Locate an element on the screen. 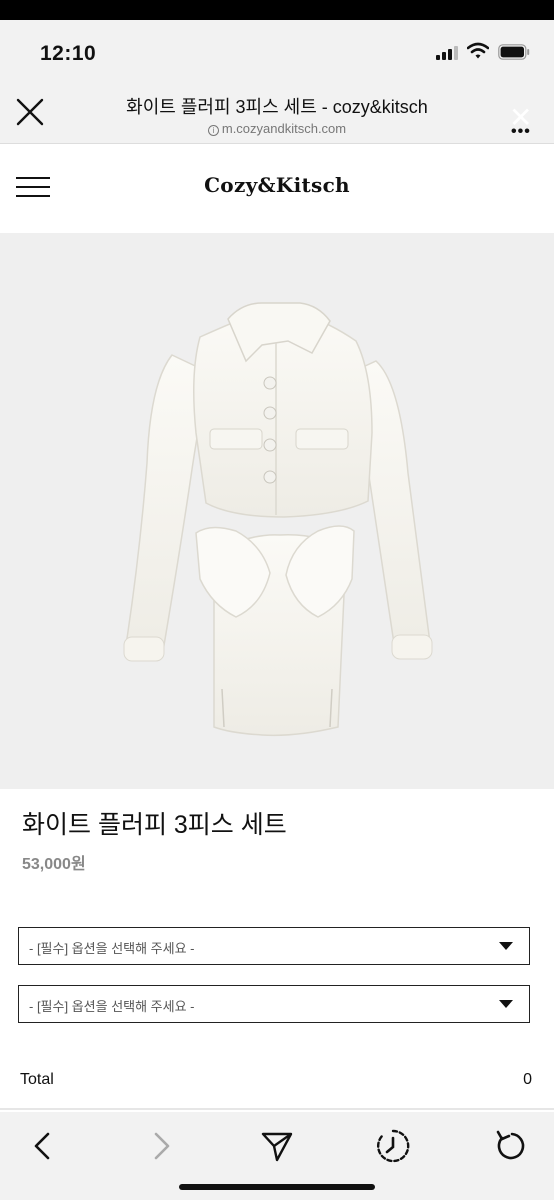  cellular-signal-icon is located at coordinates (448, 53).